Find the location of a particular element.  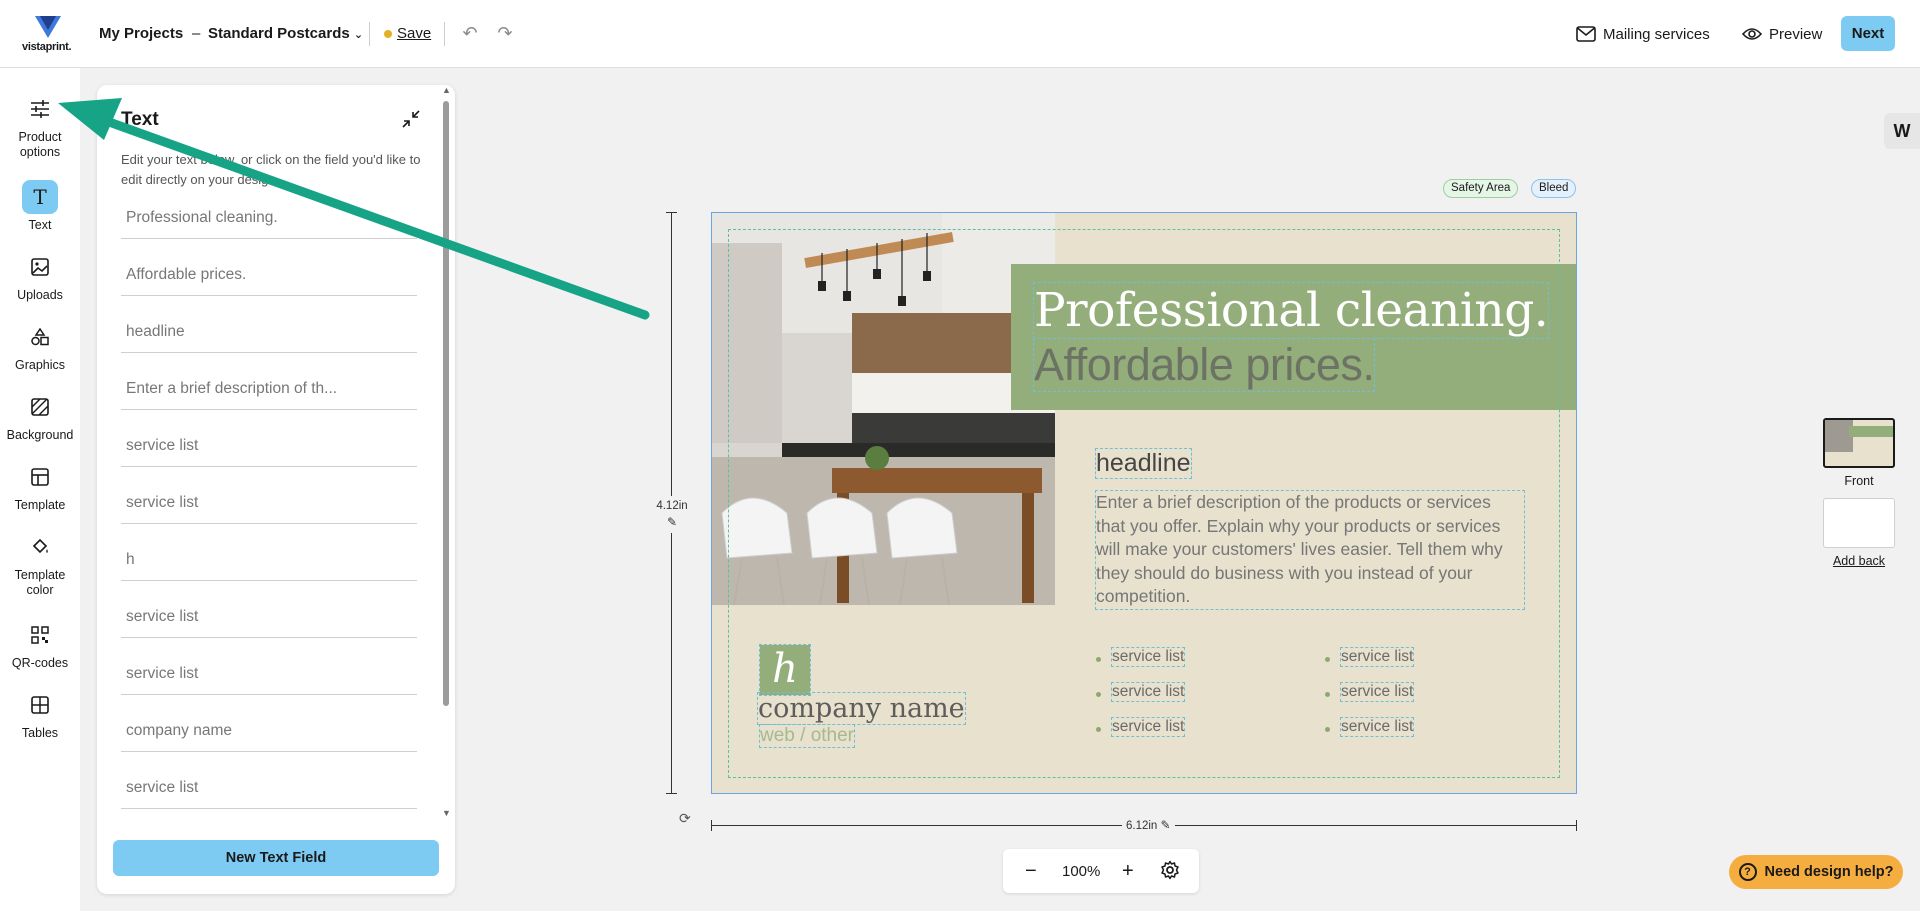

save-button: Save is located at coordinates (414, 33).